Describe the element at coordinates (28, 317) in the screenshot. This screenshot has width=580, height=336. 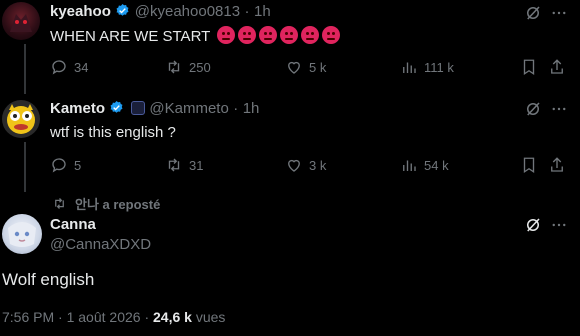
I see `tweet-time: 7:56 PM` at that location.